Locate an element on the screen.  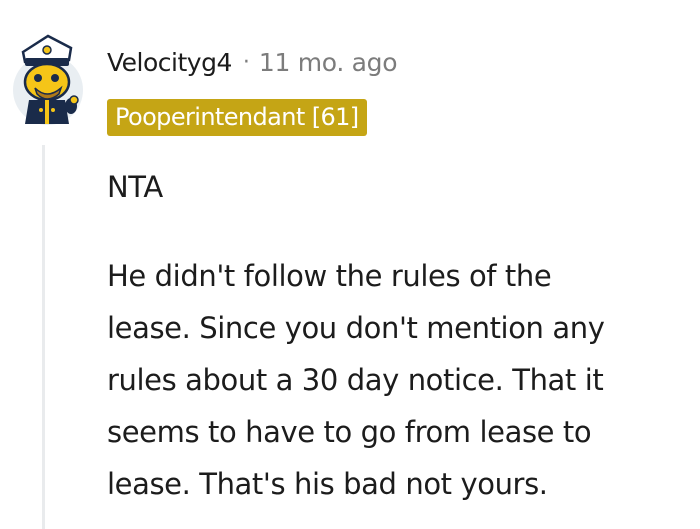
comment-line: lease. Since you don't mention any is located at coordinates (356, 328).